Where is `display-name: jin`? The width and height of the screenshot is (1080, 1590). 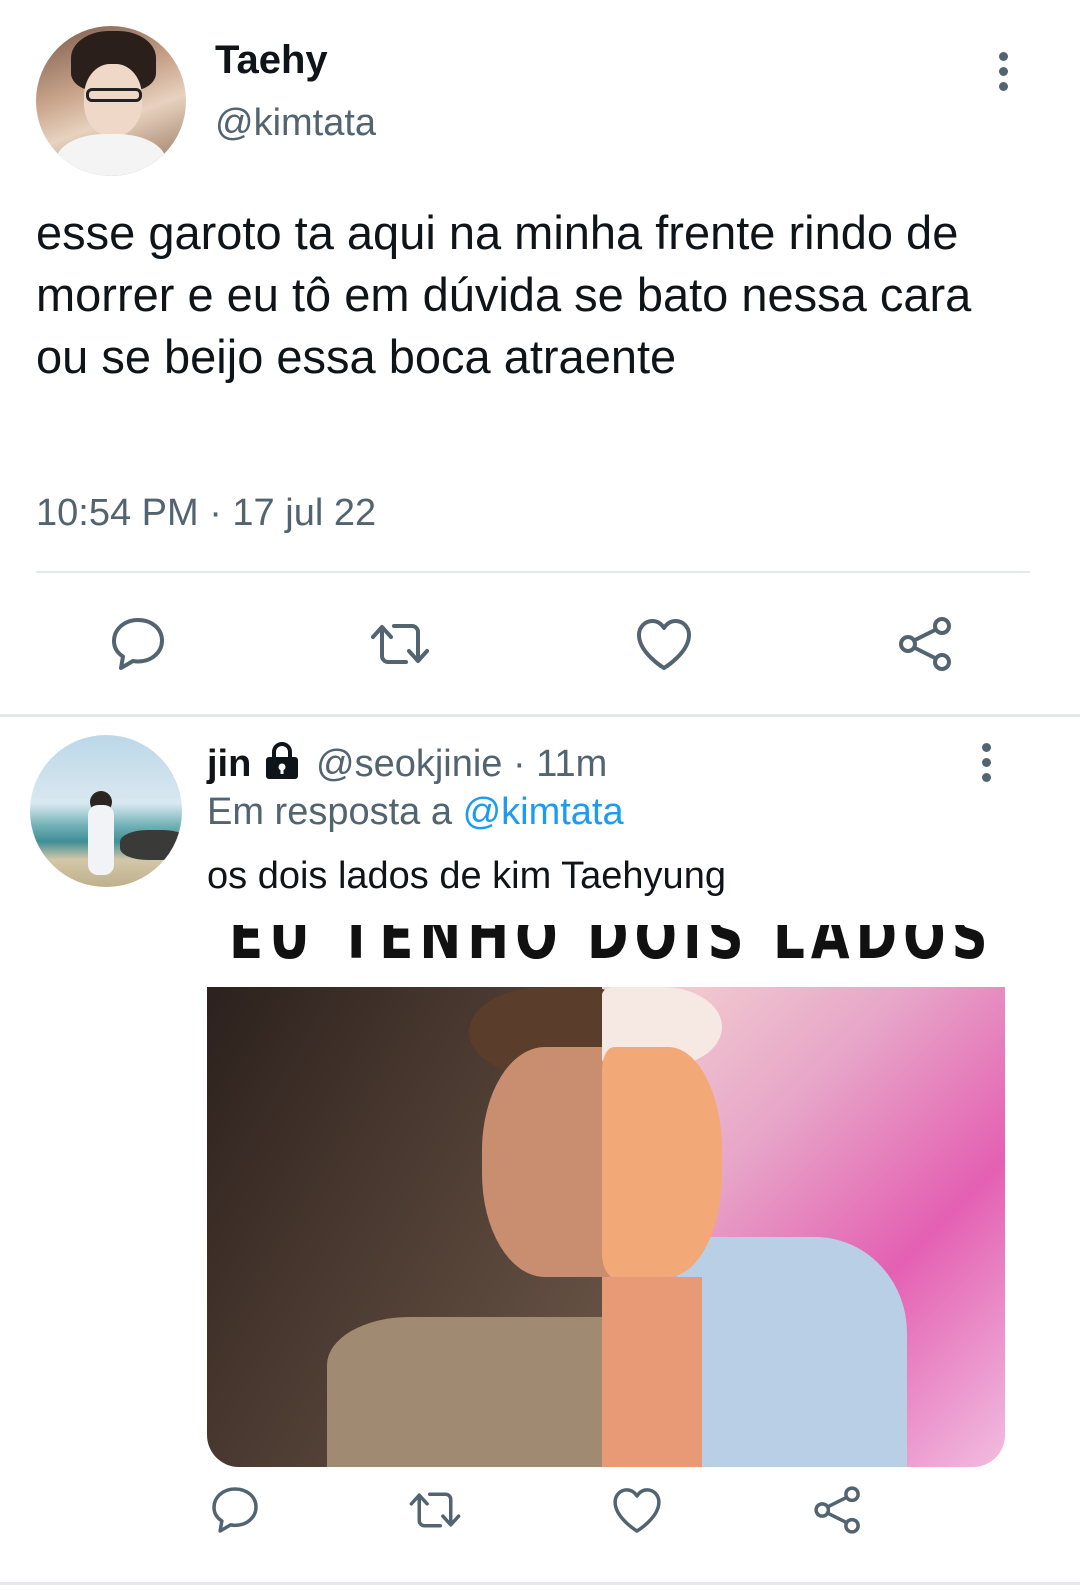
display-name: jin is located at coordinates (229, 764).